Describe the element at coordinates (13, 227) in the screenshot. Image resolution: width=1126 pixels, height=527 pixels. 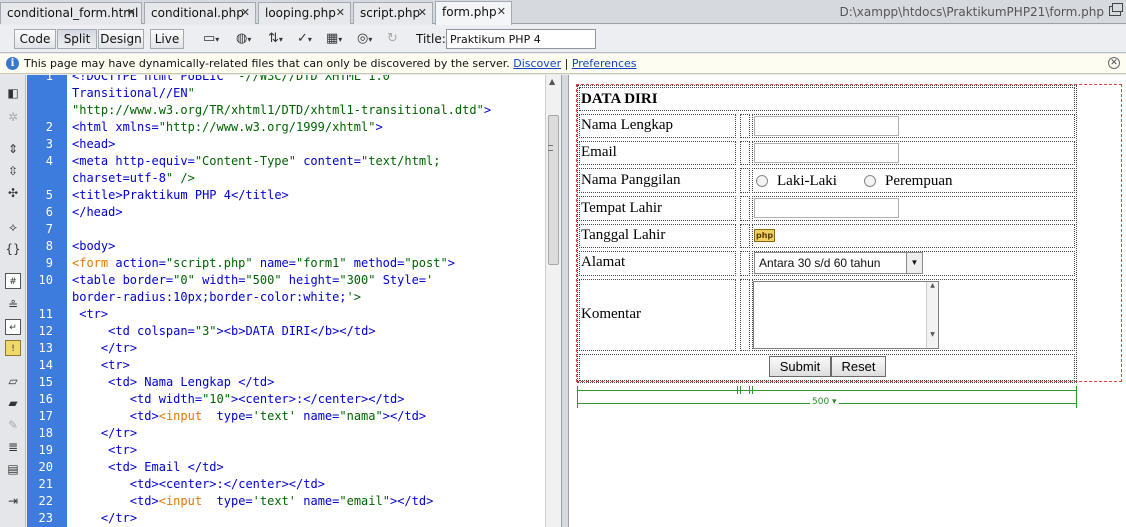
I see `select-parent-tag-icon: ⟡` at that location.